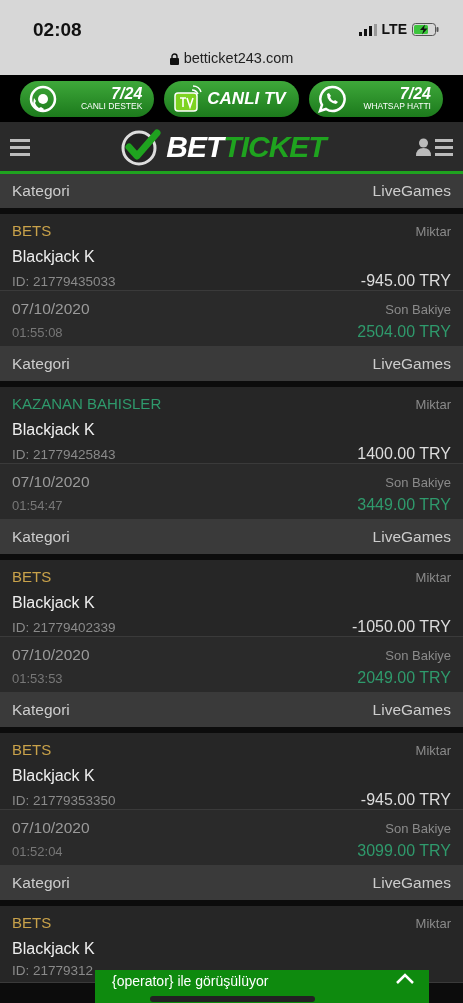 This screenshot has width=463, height=1003. Describe the element at coordinates (87, 98) in the screenshot. I see `banner-button: 7/24 CANLI DESTEK` at that location.